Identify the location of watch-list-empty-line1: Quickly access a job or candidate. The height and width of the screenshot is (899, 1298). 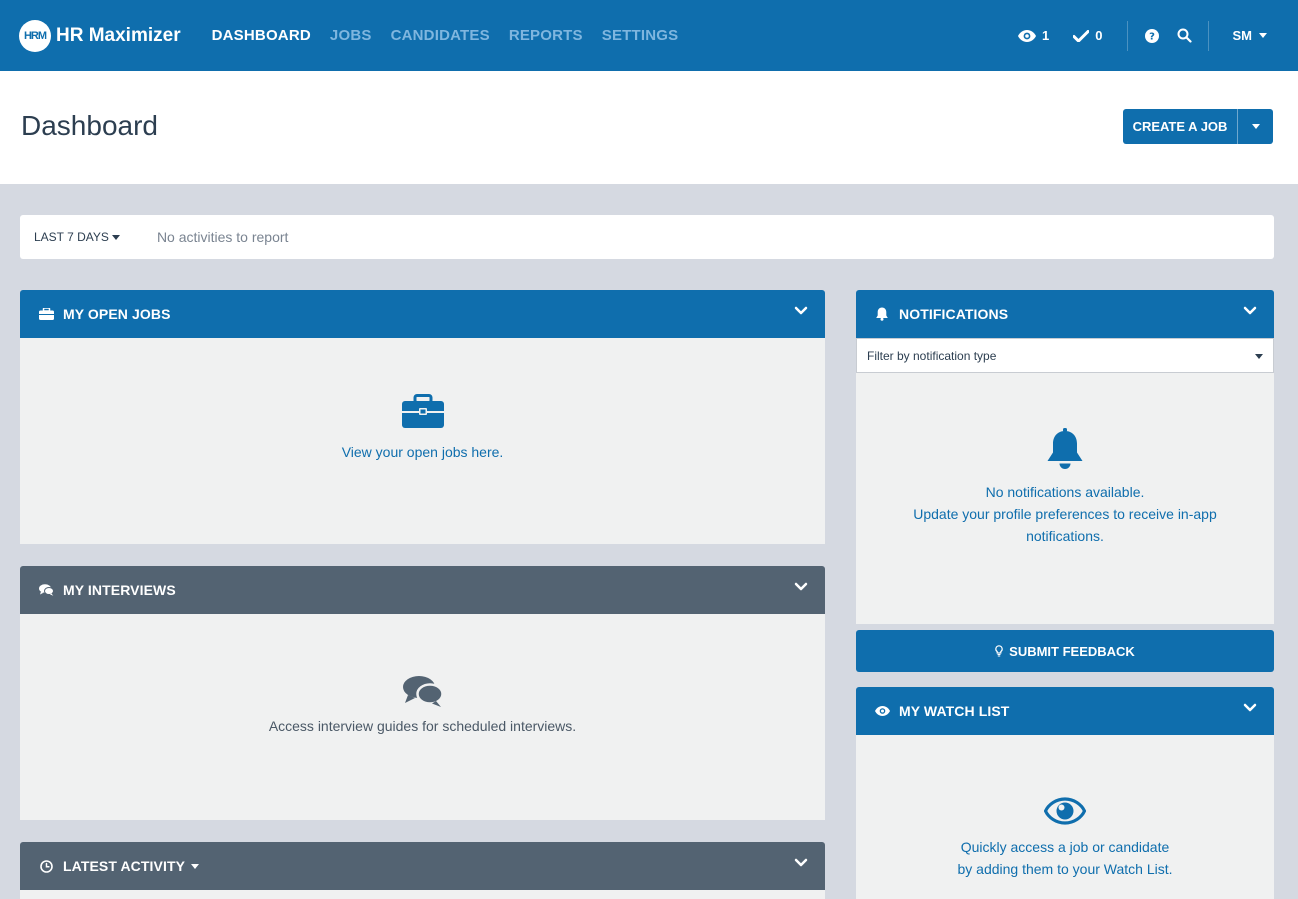
(1065, 847).